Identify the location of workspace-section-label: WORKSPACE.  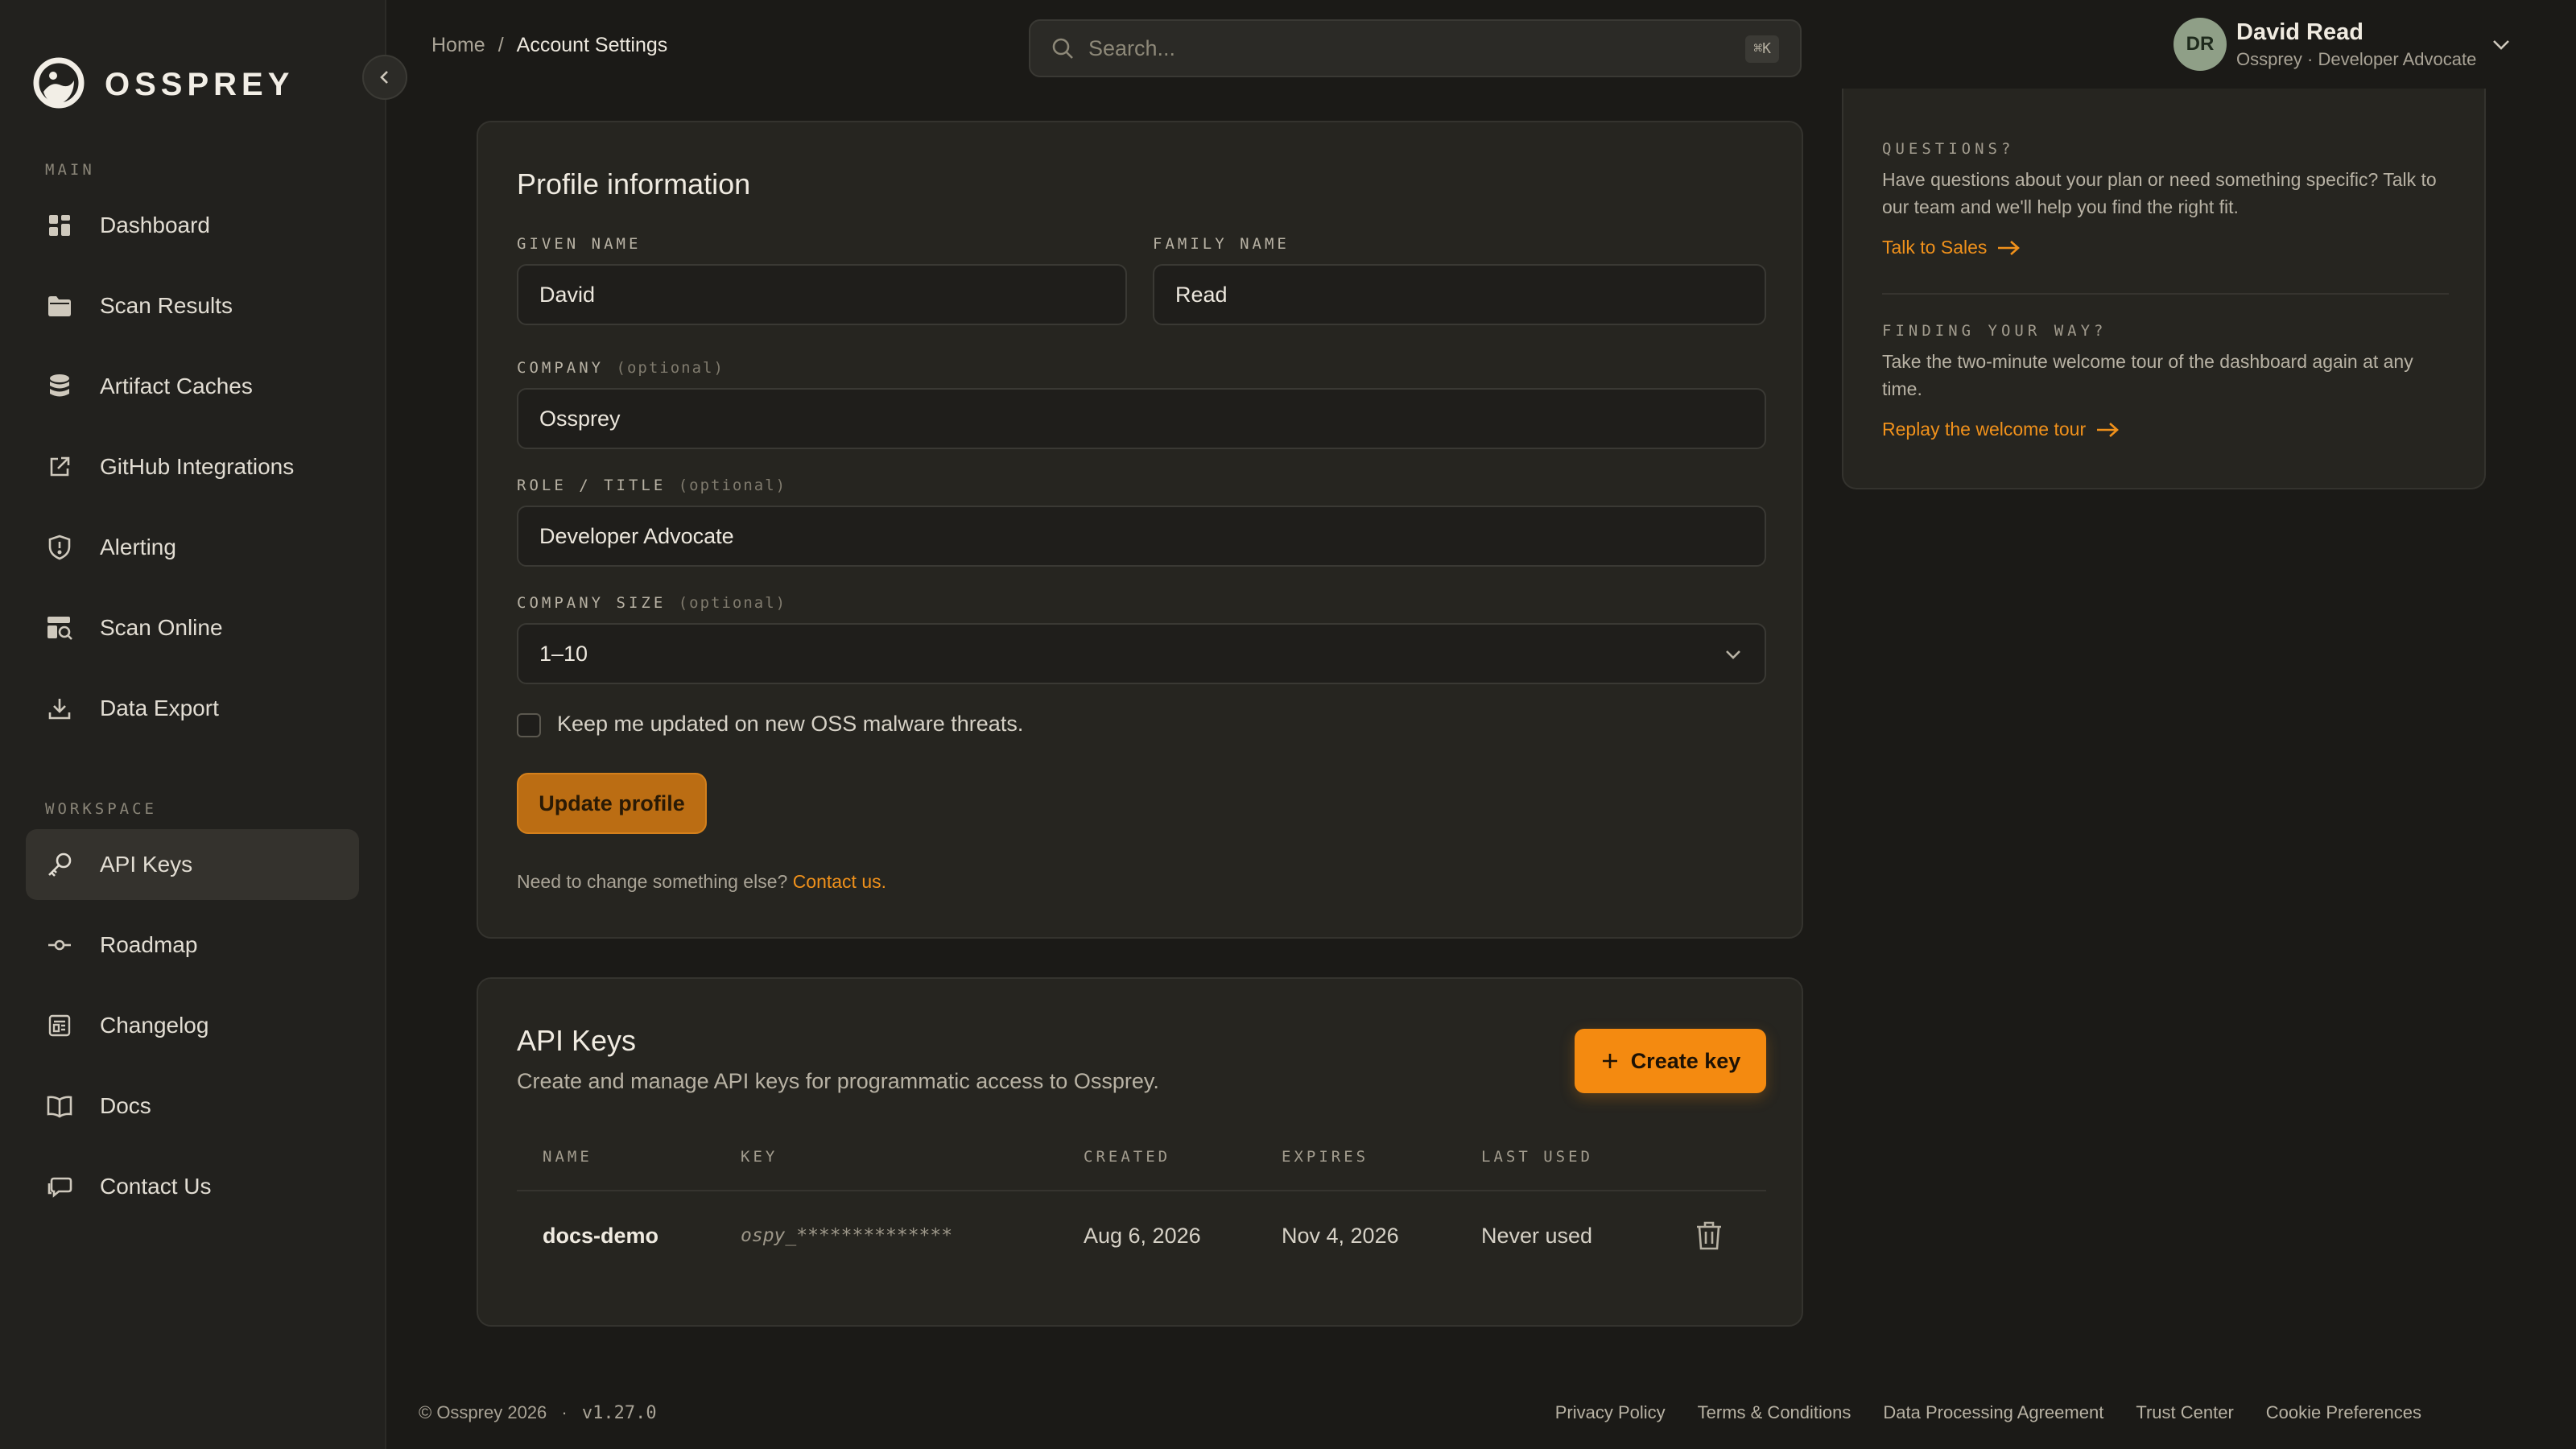
(101, 809).